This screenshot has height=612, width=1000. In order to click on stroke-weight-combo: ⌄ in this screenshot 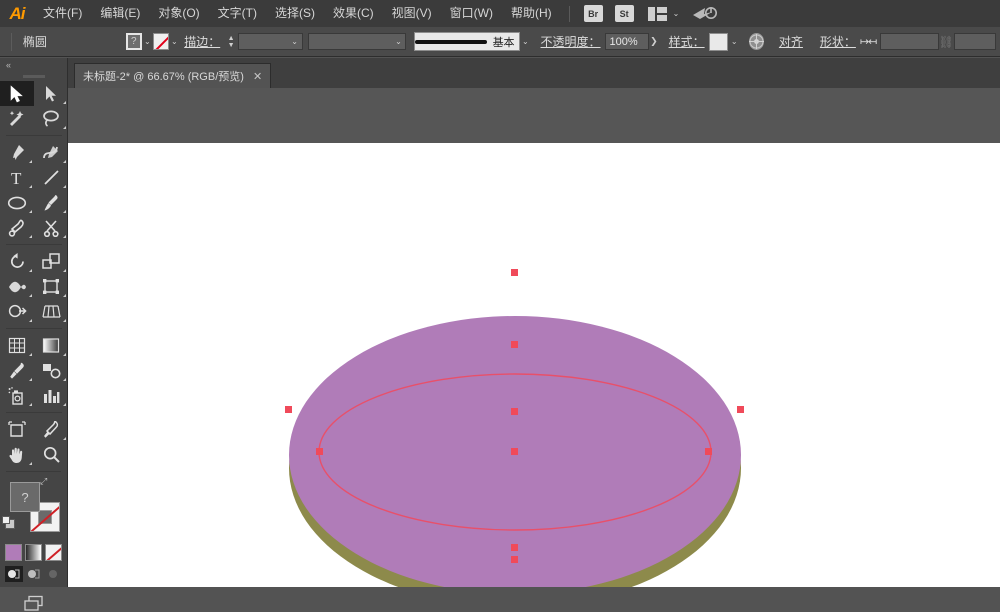, I will do `click(270, 41)`.